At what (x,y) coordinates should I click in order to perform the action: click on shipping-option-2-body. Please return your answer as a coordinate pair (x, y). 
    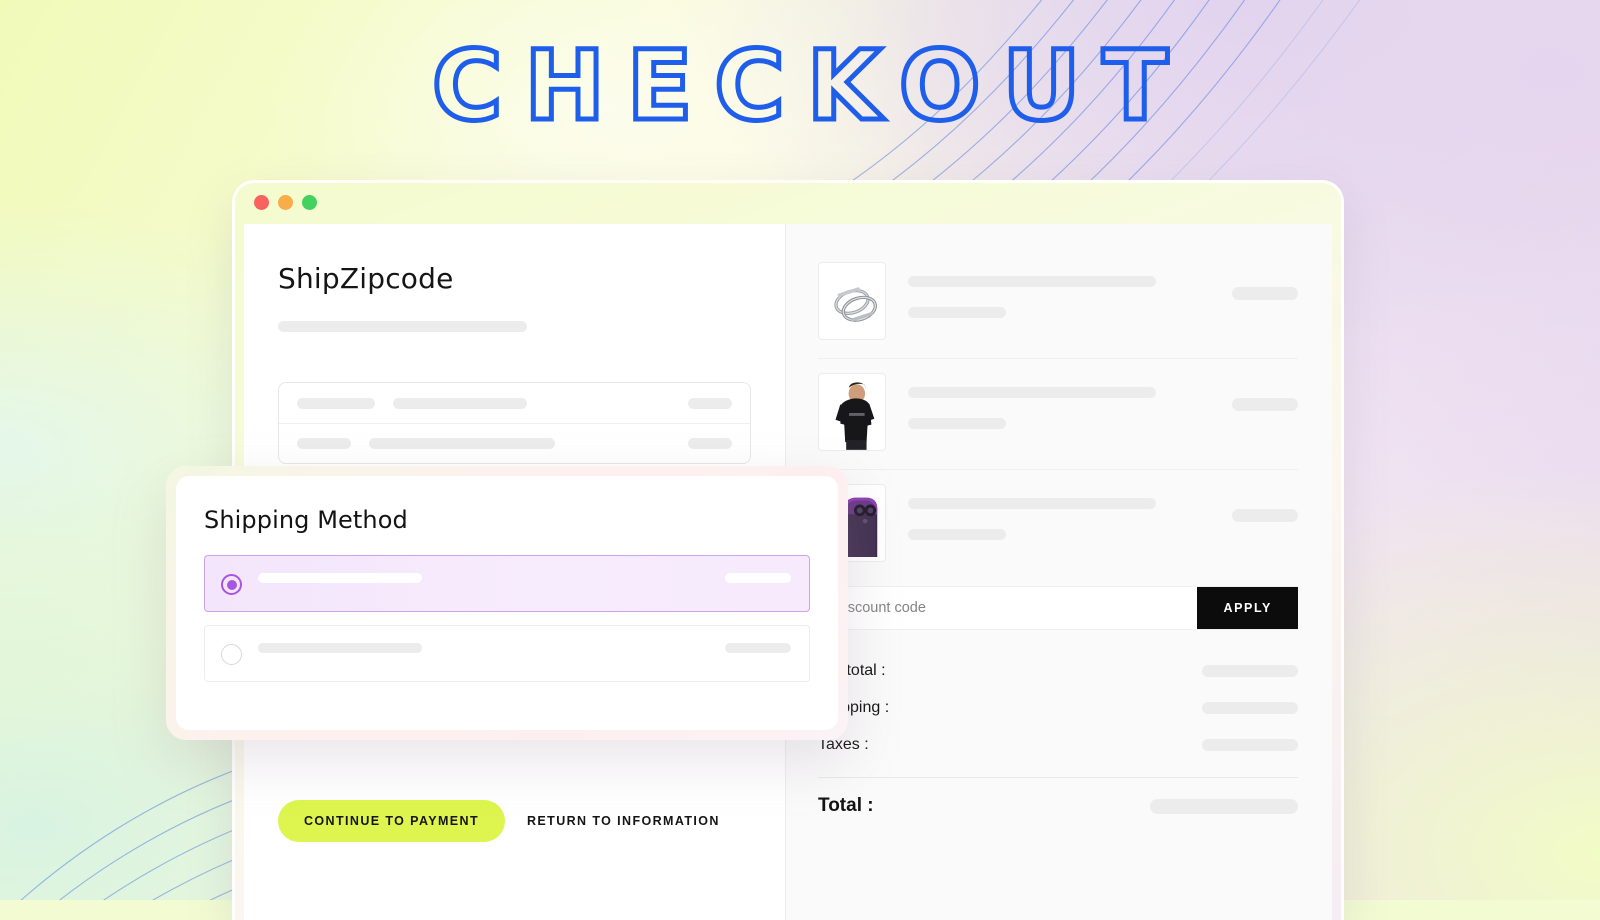
    Looking at the image, I should click on (524, 648).